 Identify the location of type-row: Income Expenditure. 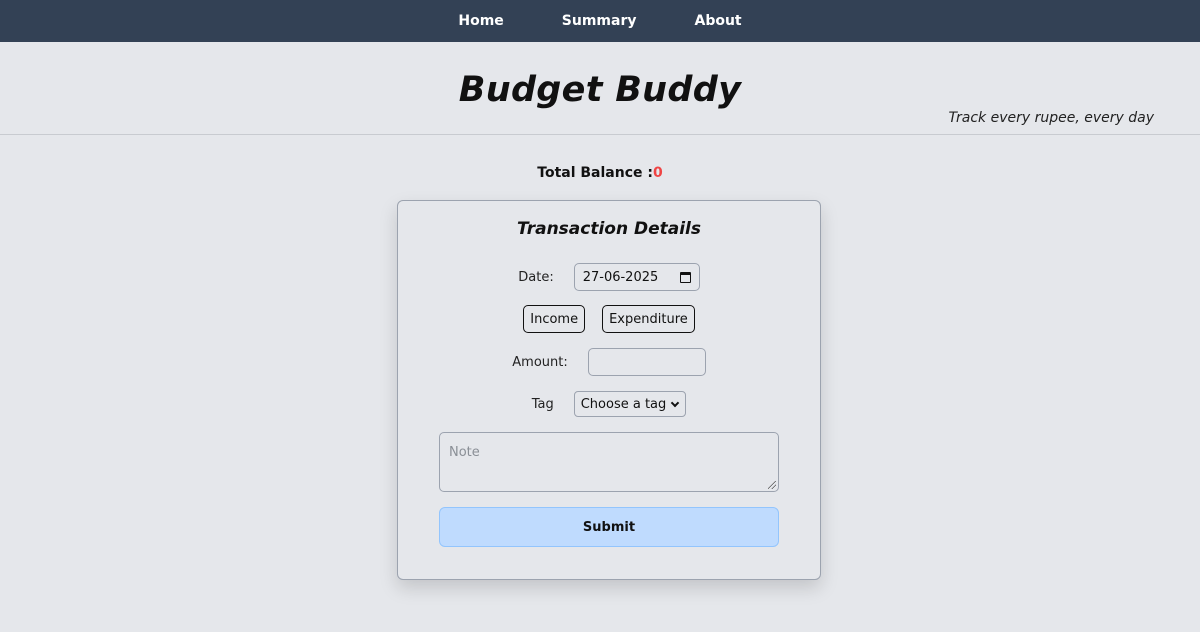
(609, 319).